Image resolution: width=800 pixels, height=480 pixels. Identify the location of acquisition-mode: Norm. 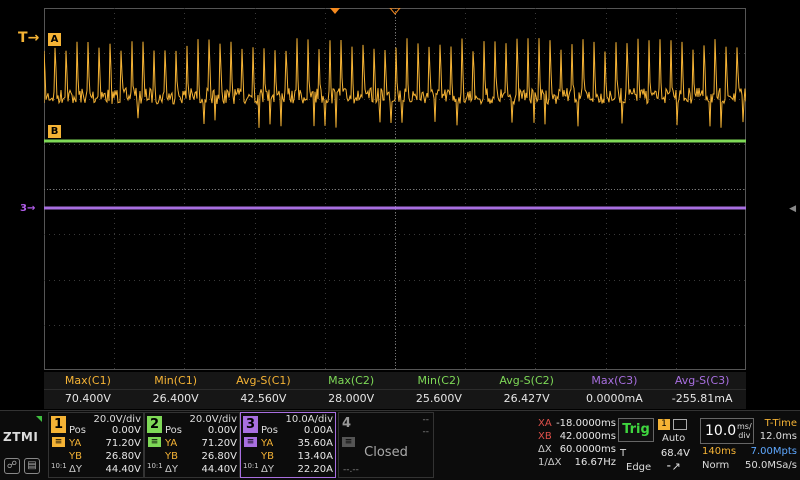
(716, 465).